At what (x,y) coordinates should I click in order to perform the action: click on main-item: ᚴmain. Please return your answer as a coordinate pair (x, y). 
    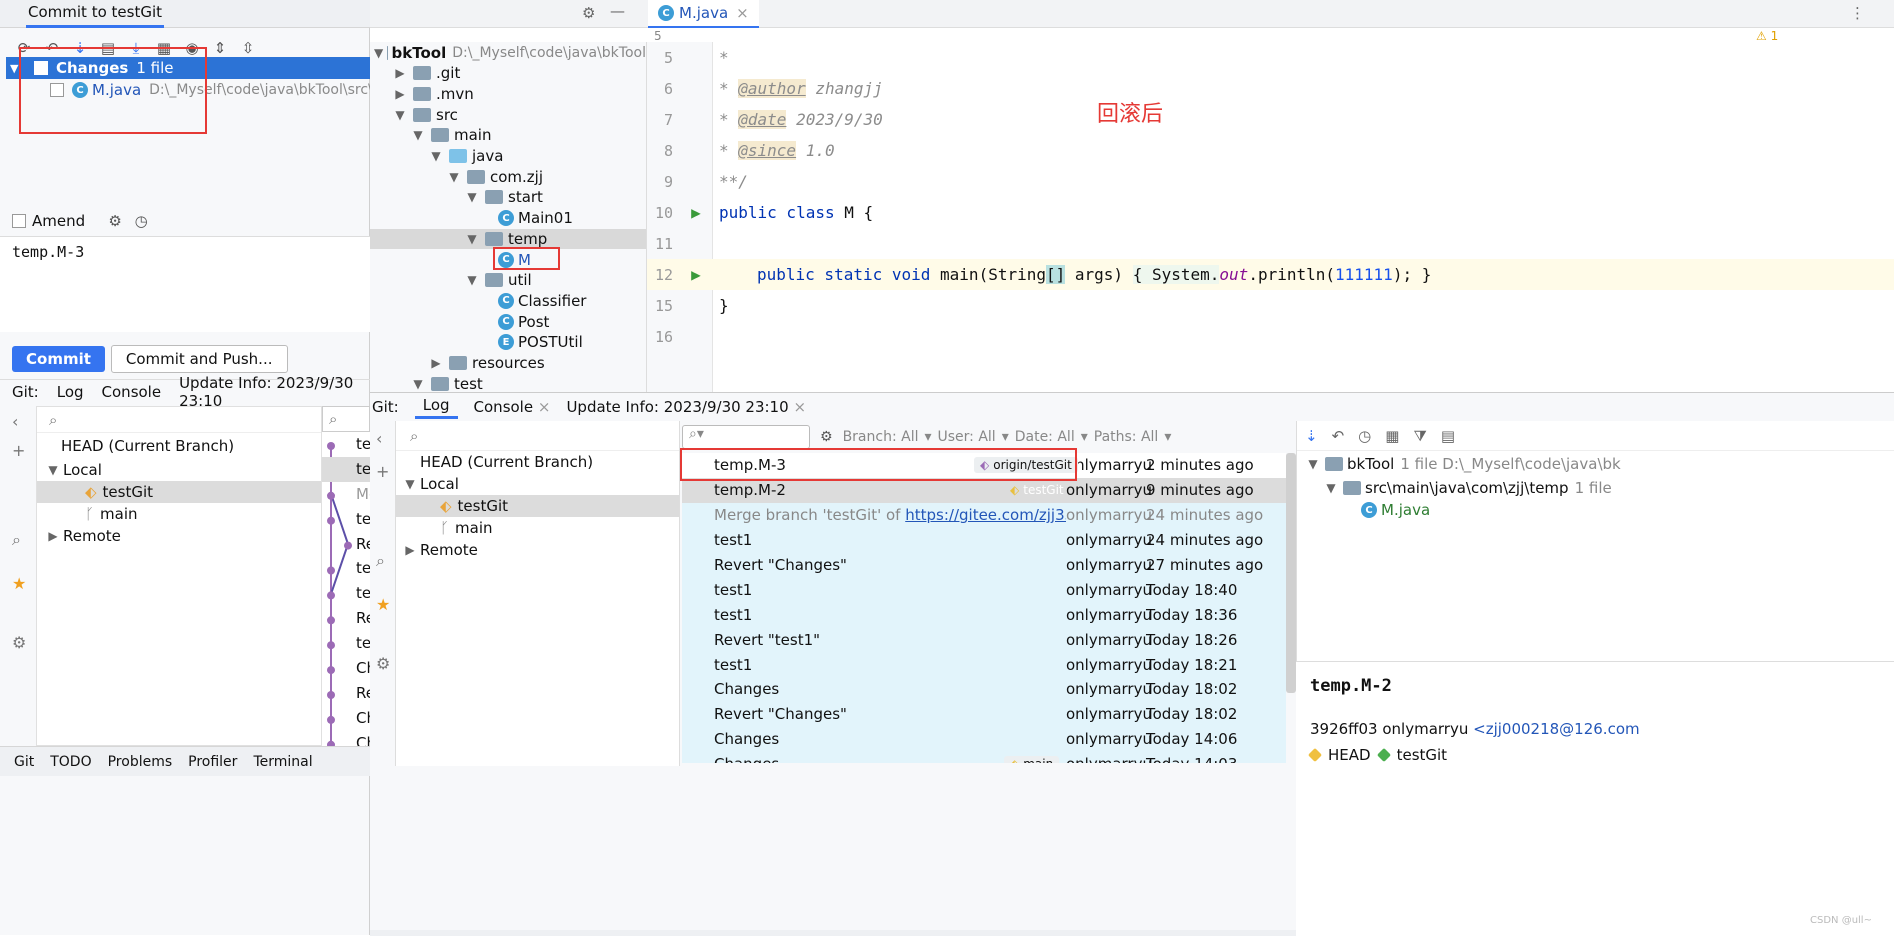
    Looking at the image, I should click on (537, 528).